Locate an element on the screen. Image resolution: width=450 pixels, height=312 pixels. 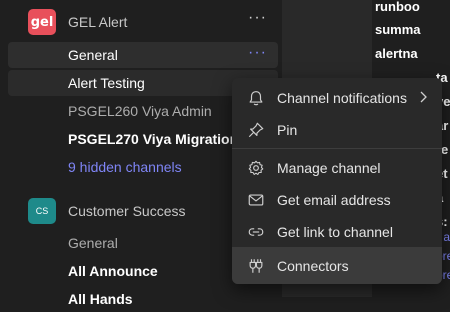
menu-item-channel-notifications: Channel notifications is located at coordinates (337, 97).